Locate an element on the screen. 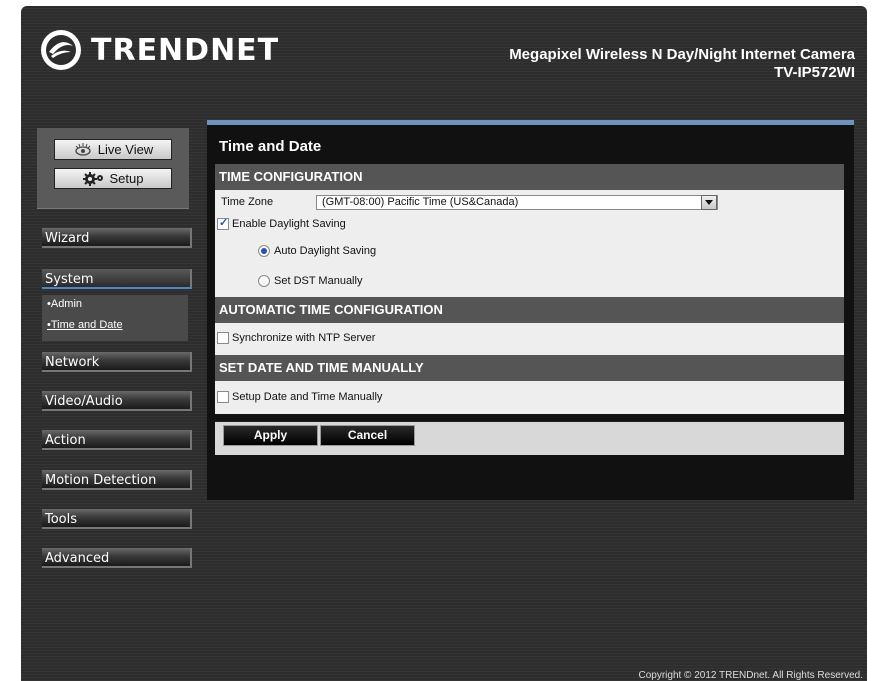 The width and height of the screenshot is (878, 681). ntp-sync-checkbox is located at coordinates (223, 338).